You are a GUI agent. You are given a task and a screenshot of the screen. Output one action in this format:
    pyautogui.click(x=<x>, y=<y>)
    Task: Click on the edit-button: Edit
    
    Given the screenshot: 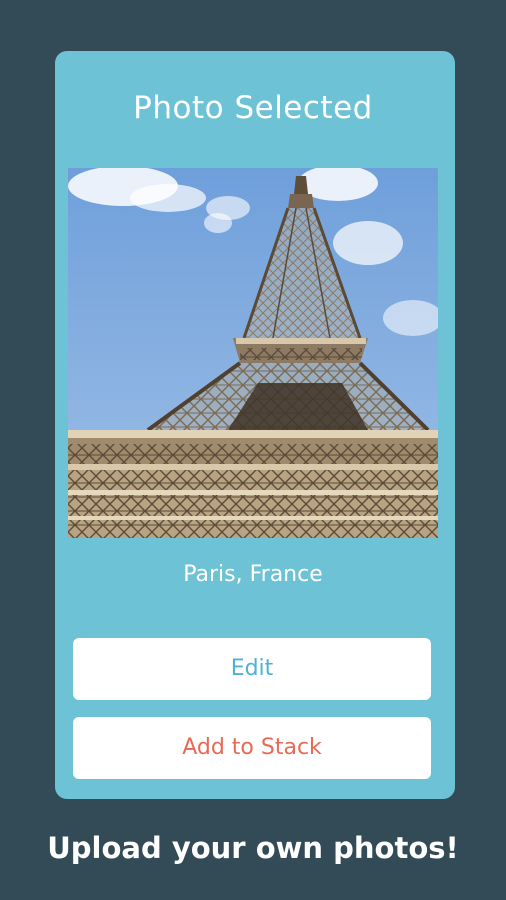 What is the action you would take?
    pyautogui.click(x=252, y=669)
    